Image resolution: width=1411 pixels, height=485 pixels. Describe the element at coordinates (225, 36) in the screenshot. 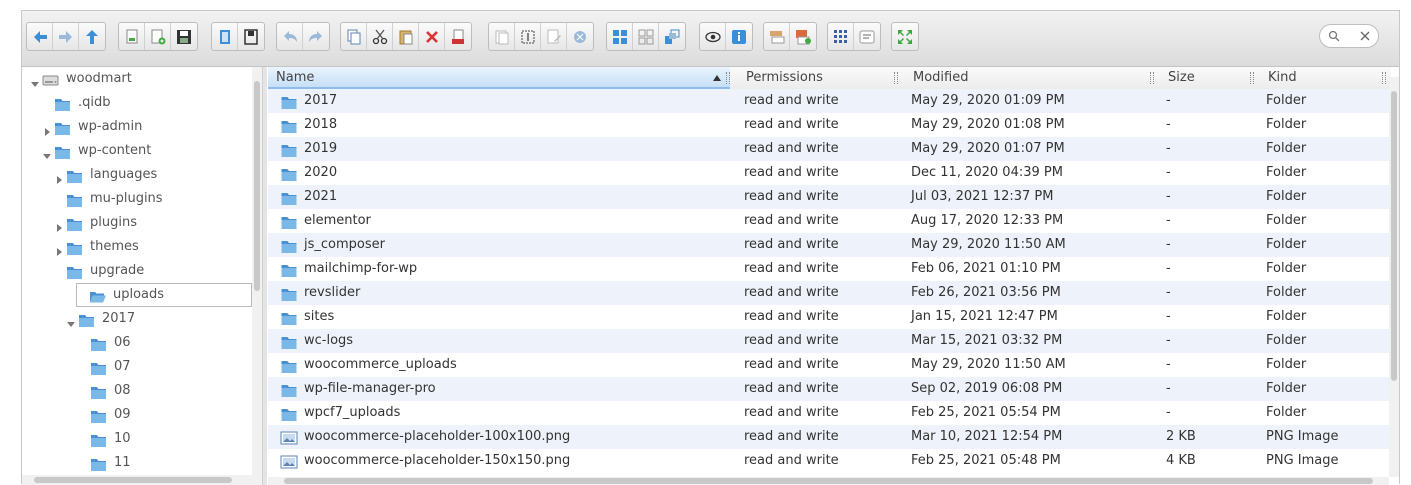

I see `open-button` at that location.